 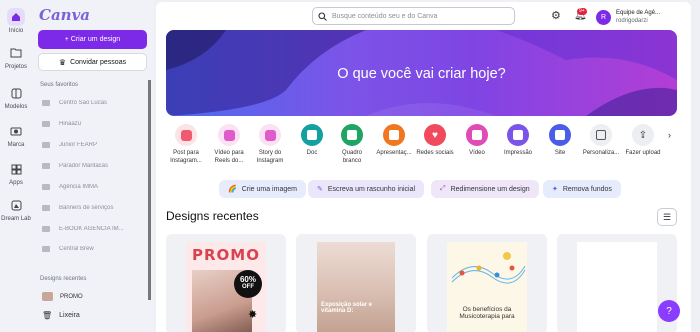 I want to click on favorite-item: Hinaazu, so click(x=94, y=124).